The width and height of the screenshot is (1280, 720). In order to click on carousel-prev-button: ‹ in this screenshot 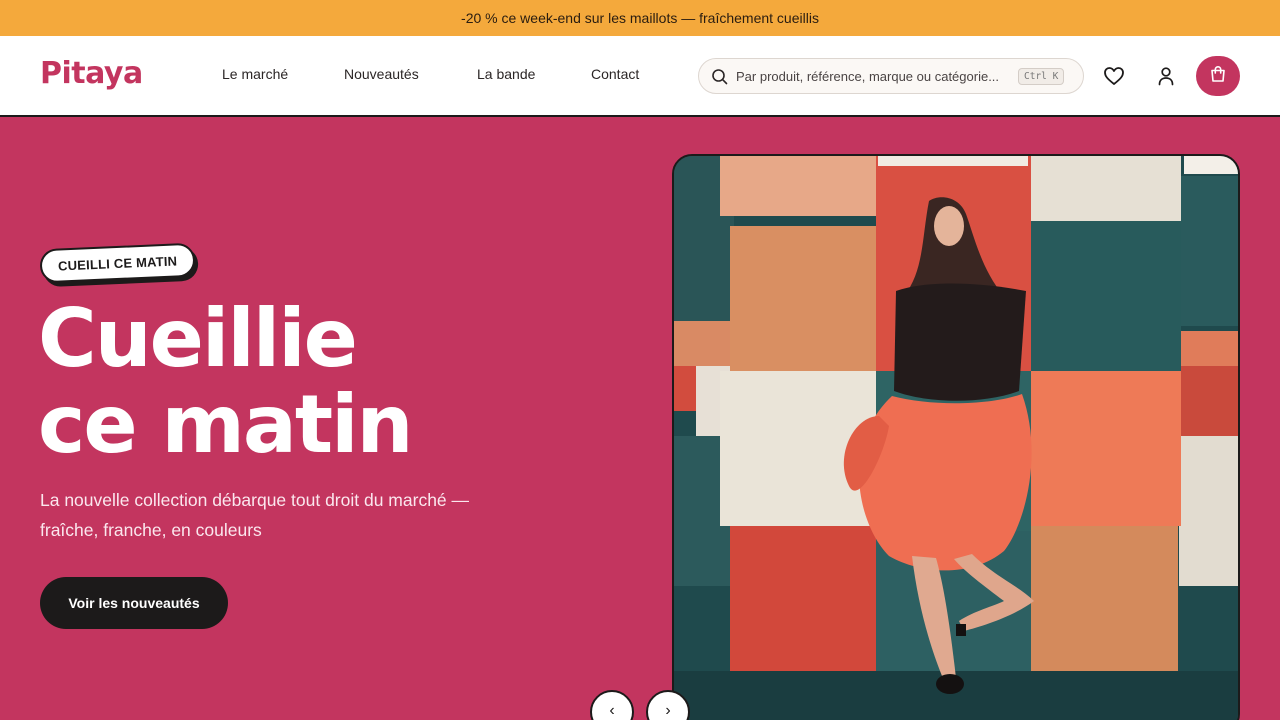, I will do `click(612, 705)`.